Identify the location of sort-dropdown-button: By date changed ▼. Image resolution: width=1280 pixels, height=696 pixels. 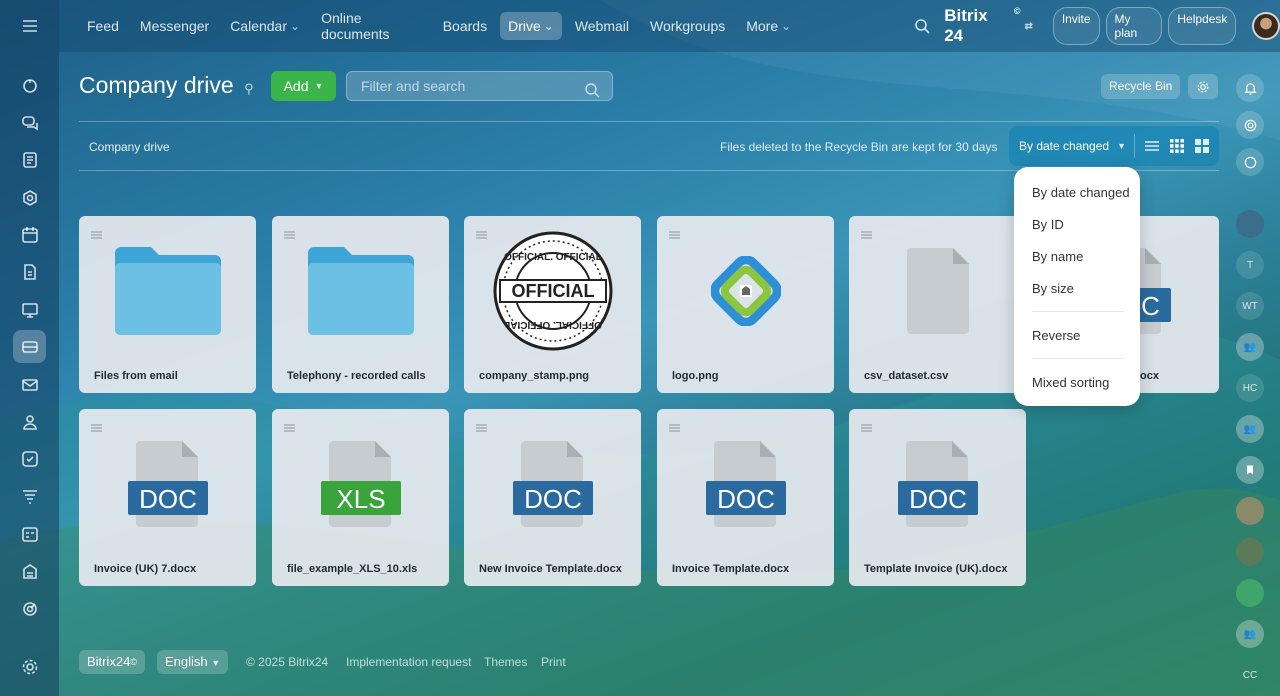
(1071, 146).